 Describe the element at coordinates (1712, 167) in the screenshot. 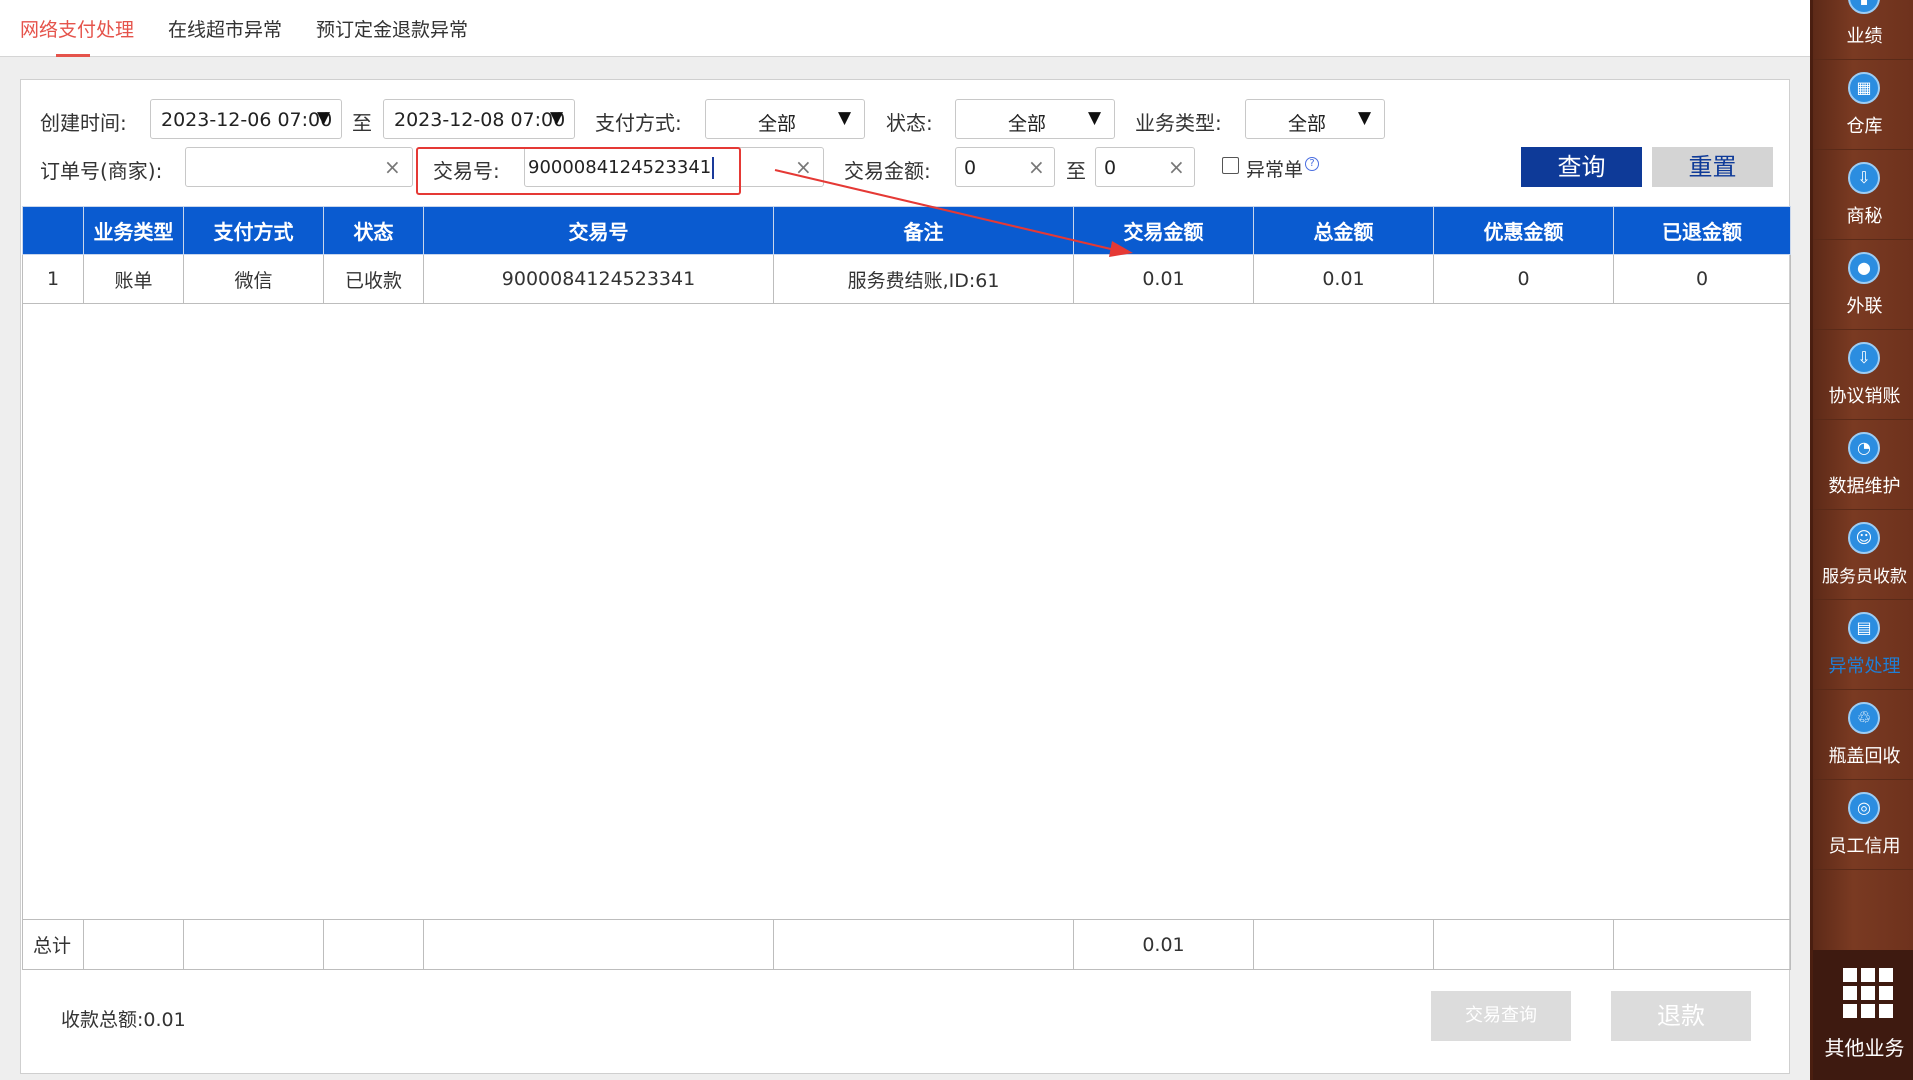

I see `reset-button: 重置` at that location.